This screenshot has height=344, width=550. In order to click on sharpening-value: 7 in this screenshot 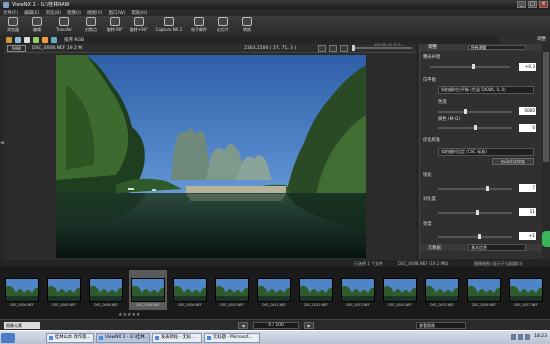, I will do `click(527, 188)`.